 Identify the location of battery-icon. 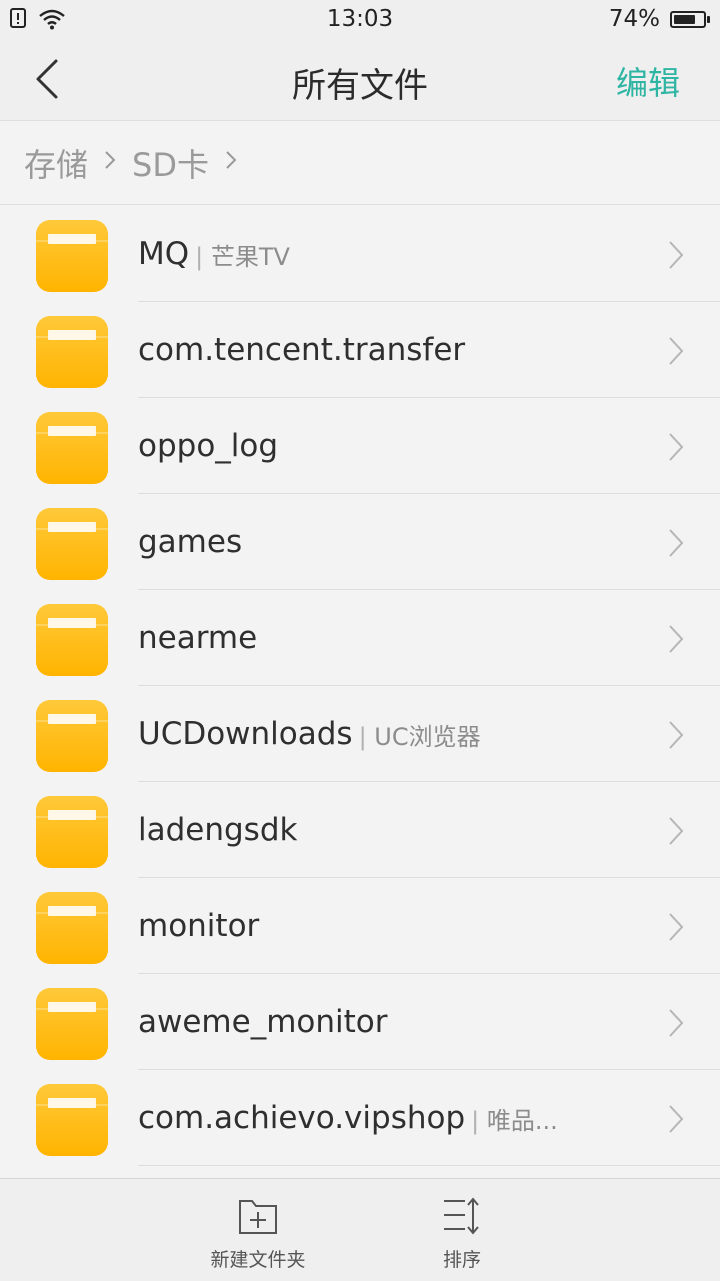
(690, 19).